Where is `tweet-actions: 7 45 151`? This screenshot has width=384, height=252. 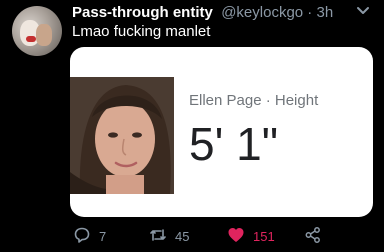 tweet-actions: 7 45 151 is located at coordinates (192, 236).